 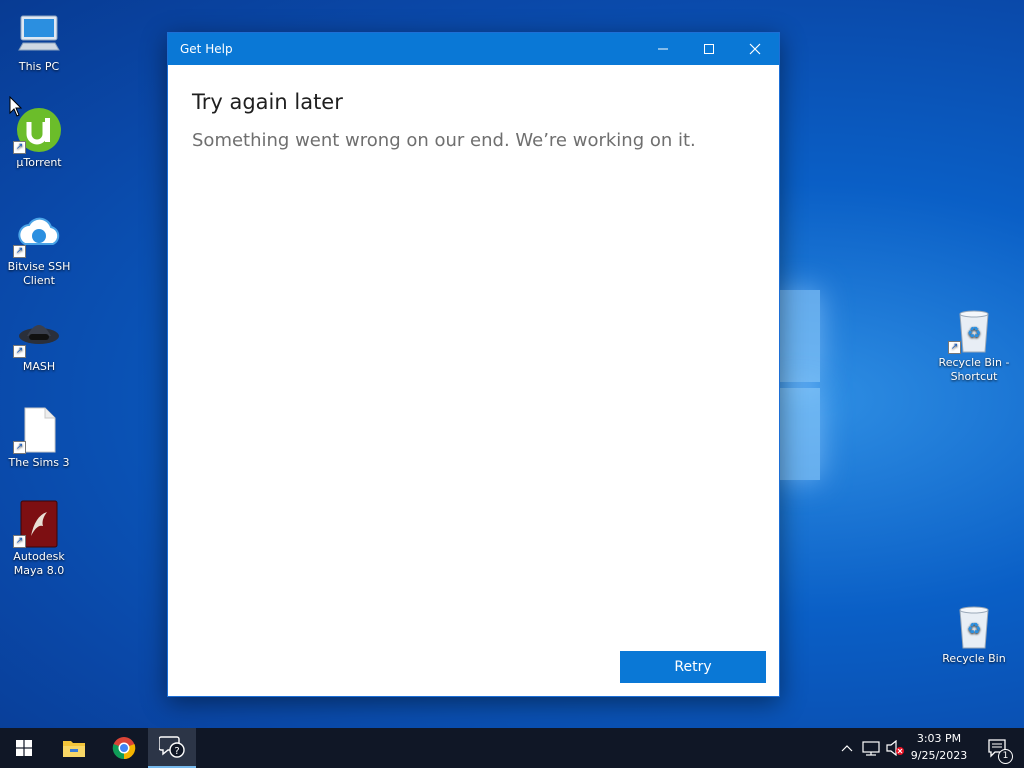 I want to click on clock-date: 9/25/2023, so click(x=939, y=755).